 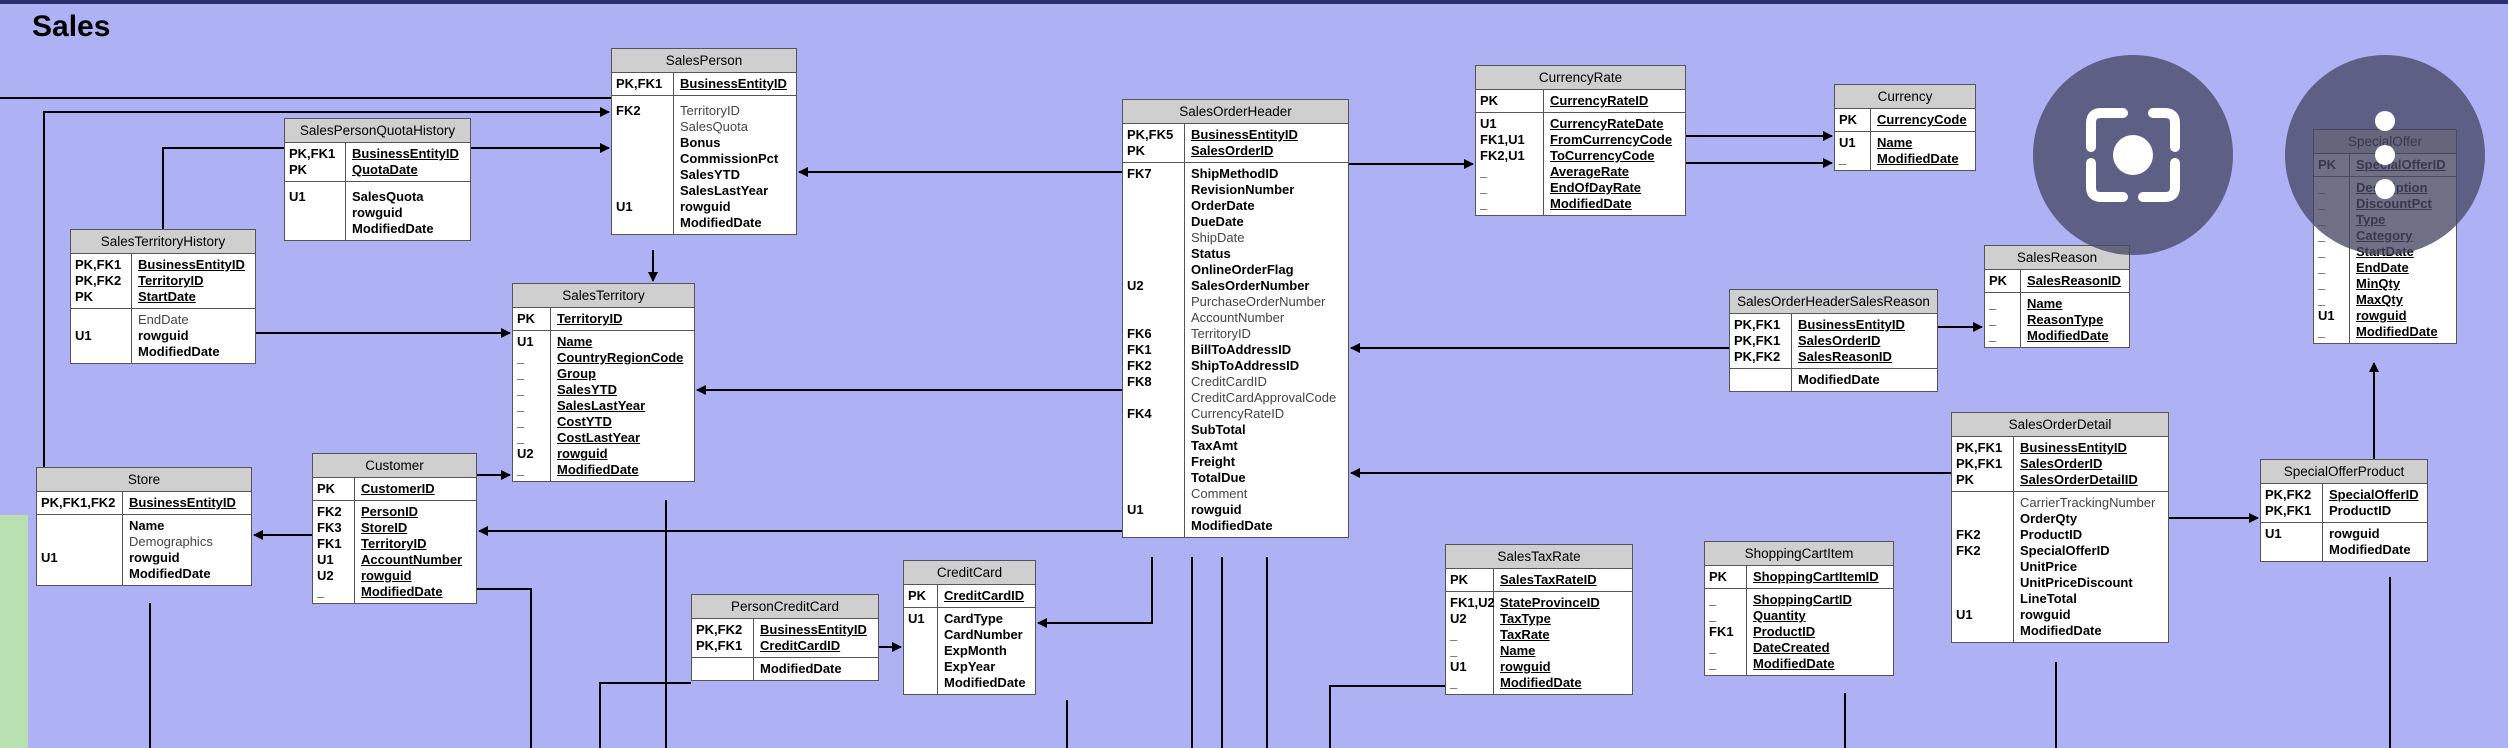 What do you see at coordinates (223, 188) in the screenshot?
I see `link-sth-salesperson` at bounding box center [223, 188].